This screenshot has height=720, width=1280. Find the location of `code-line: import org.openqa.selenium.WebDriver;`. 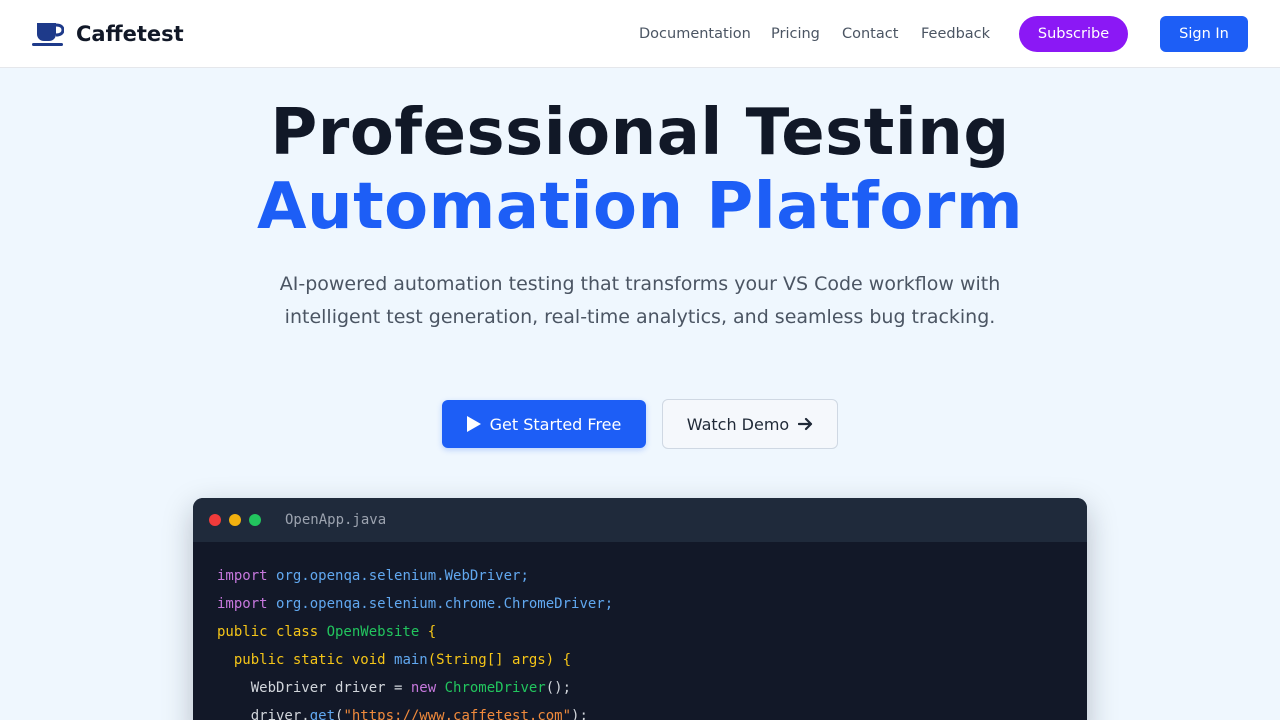

code-line: import org.openqa.selenium.WebDriver; is located at coordinates (415, 576).